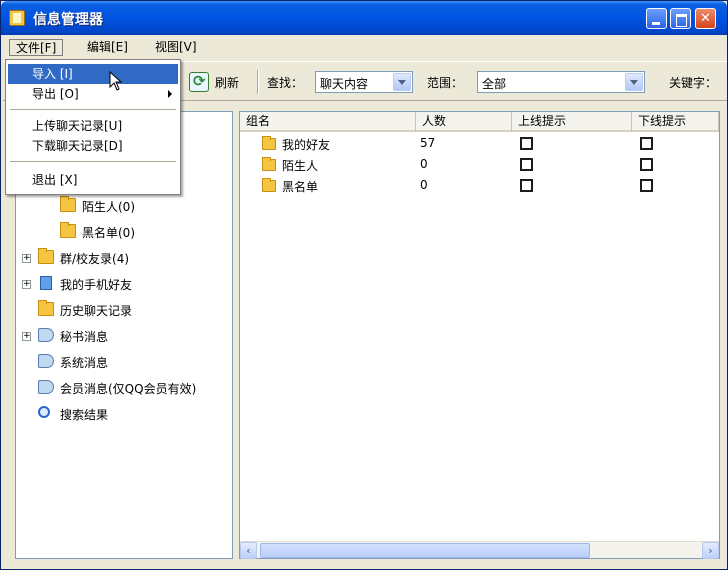 The width and height of the screenshot is (728, 570). I want to click on group-name: 陌生人, so click(300, 166).